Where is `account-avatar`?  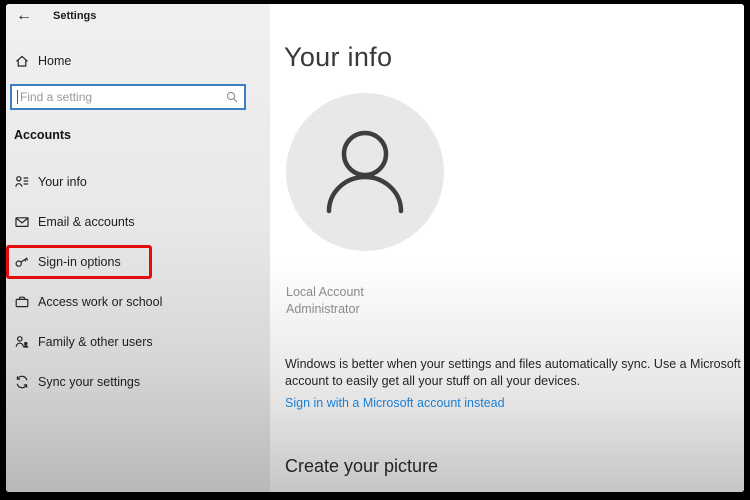
account-avatar is located at coordinates (365, 172).